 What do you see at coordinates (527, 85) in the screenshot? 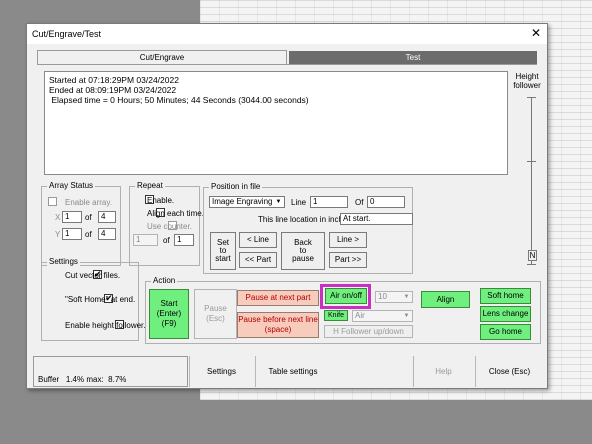
I see `height-follower-label-line: follower` at bounding box center [527, 85].